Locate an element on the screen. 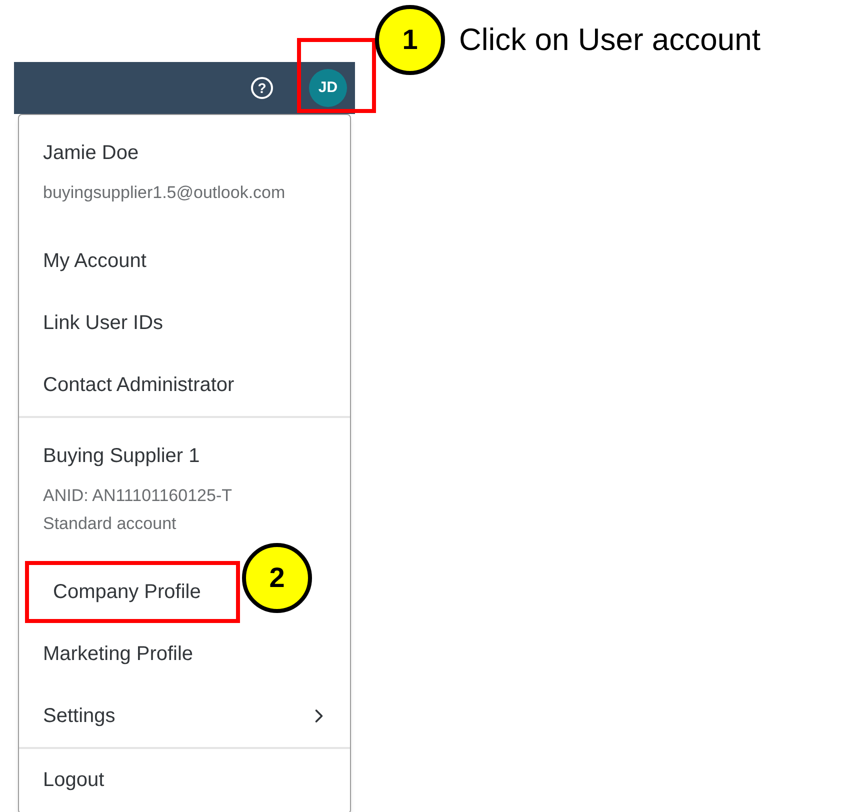 This screenshot has height=812, width=847. step-number-badge: 1 is located at coordinates (410, 40).